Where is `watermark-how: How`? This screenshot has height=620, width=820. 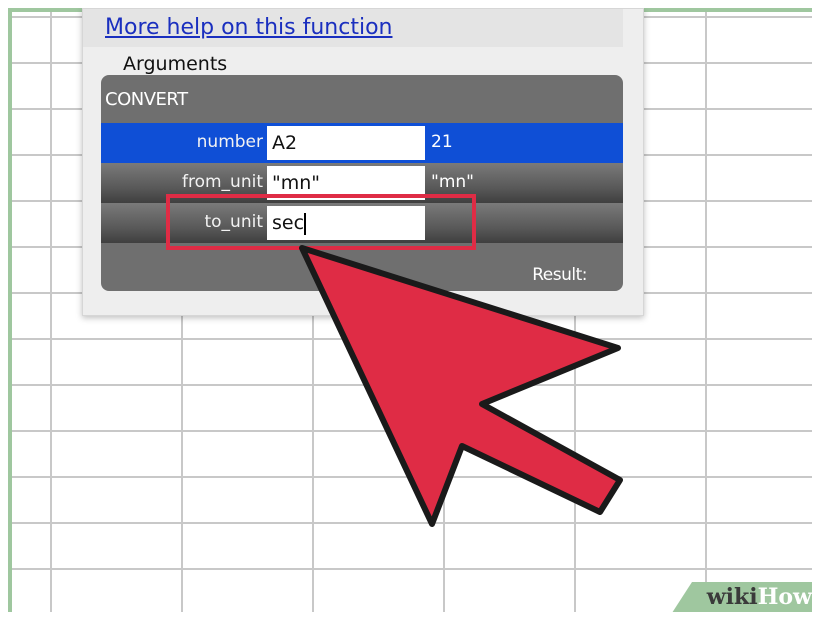
watermark-how: How is located at coordinates (784, 597).